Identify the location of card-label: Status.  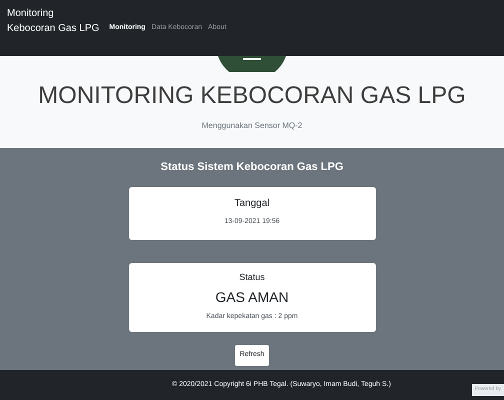
(252, 277).